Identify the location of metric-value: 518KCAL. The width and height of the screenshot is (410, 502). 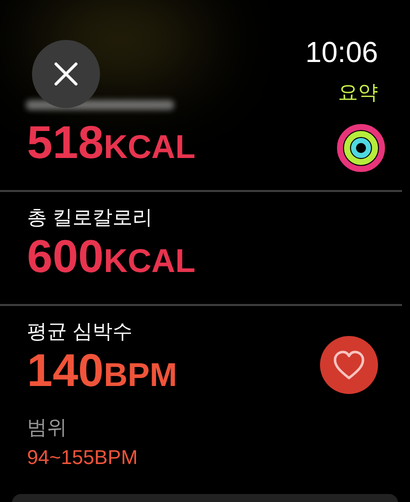
(111, 144).